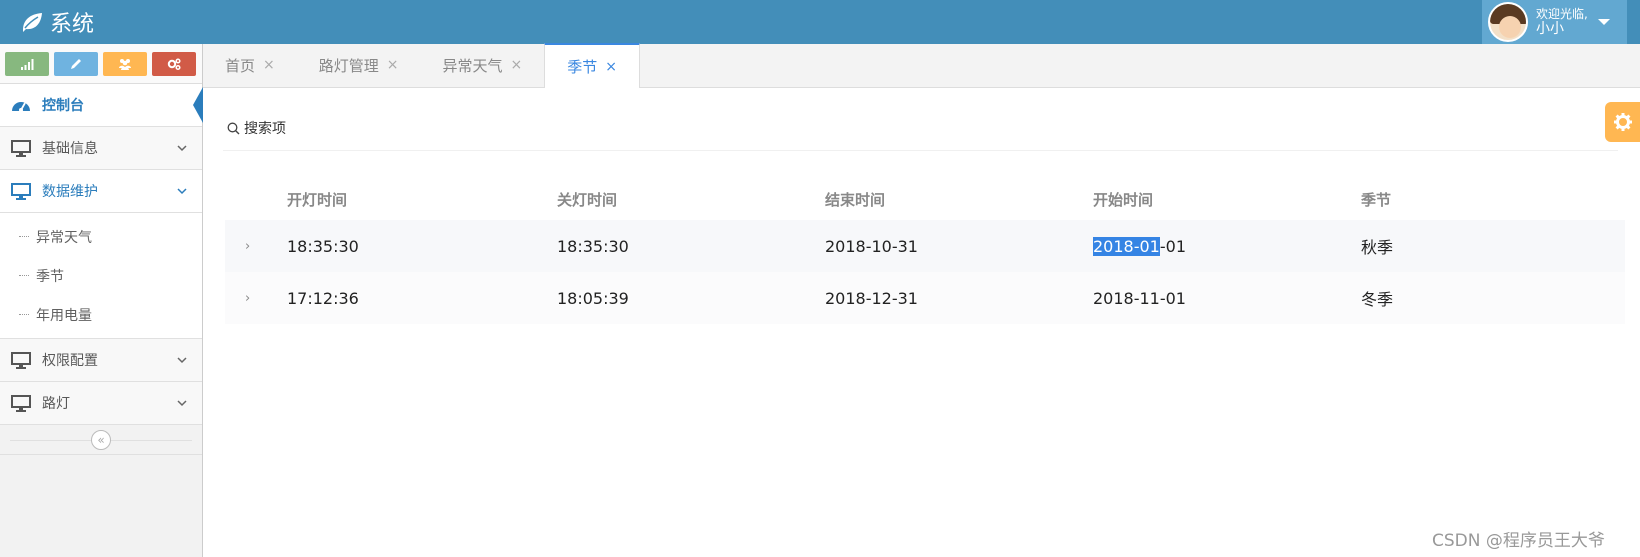  What do you see at coordinates (1227, 199) in the screenshot?
I see `column-header-start-time: 开始时间` at bounding box center [1227, 199].